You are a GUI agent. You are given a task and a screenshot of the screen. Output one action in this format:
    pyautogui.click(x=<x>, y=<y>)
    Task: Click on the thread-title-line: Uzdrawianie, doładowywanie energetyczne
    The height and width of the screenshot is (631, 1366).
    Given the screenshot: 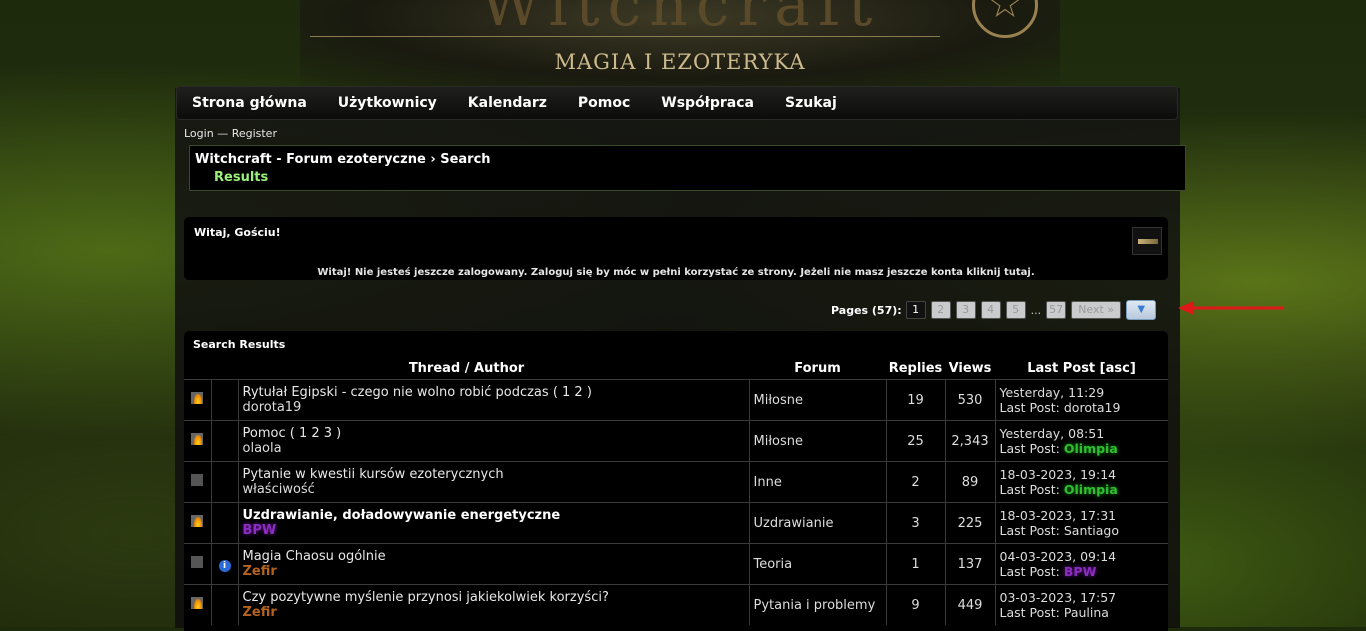 What is the action you would take?
    pyautogui.click(x=496, y=515)
    